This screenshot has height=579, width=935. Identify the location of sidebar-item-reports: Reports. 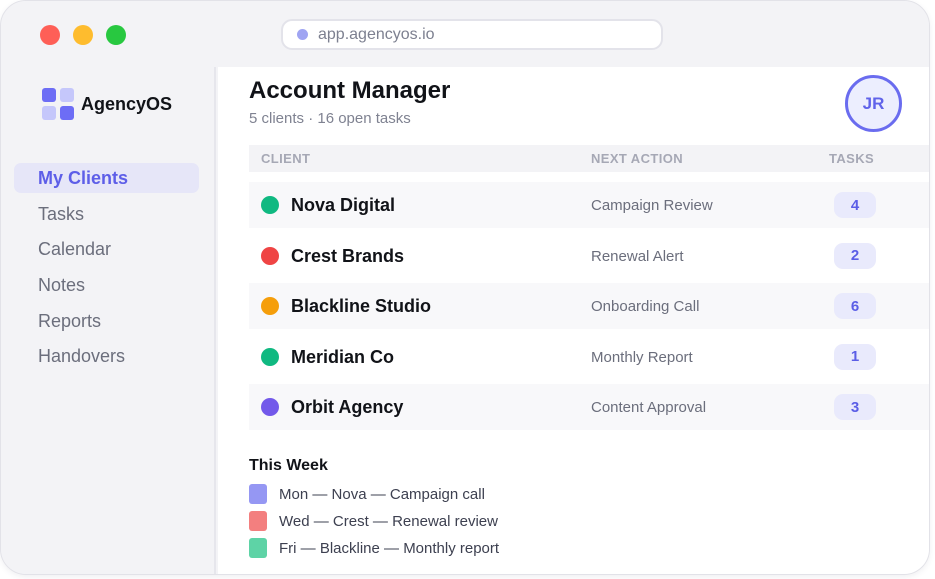
(106, 321).